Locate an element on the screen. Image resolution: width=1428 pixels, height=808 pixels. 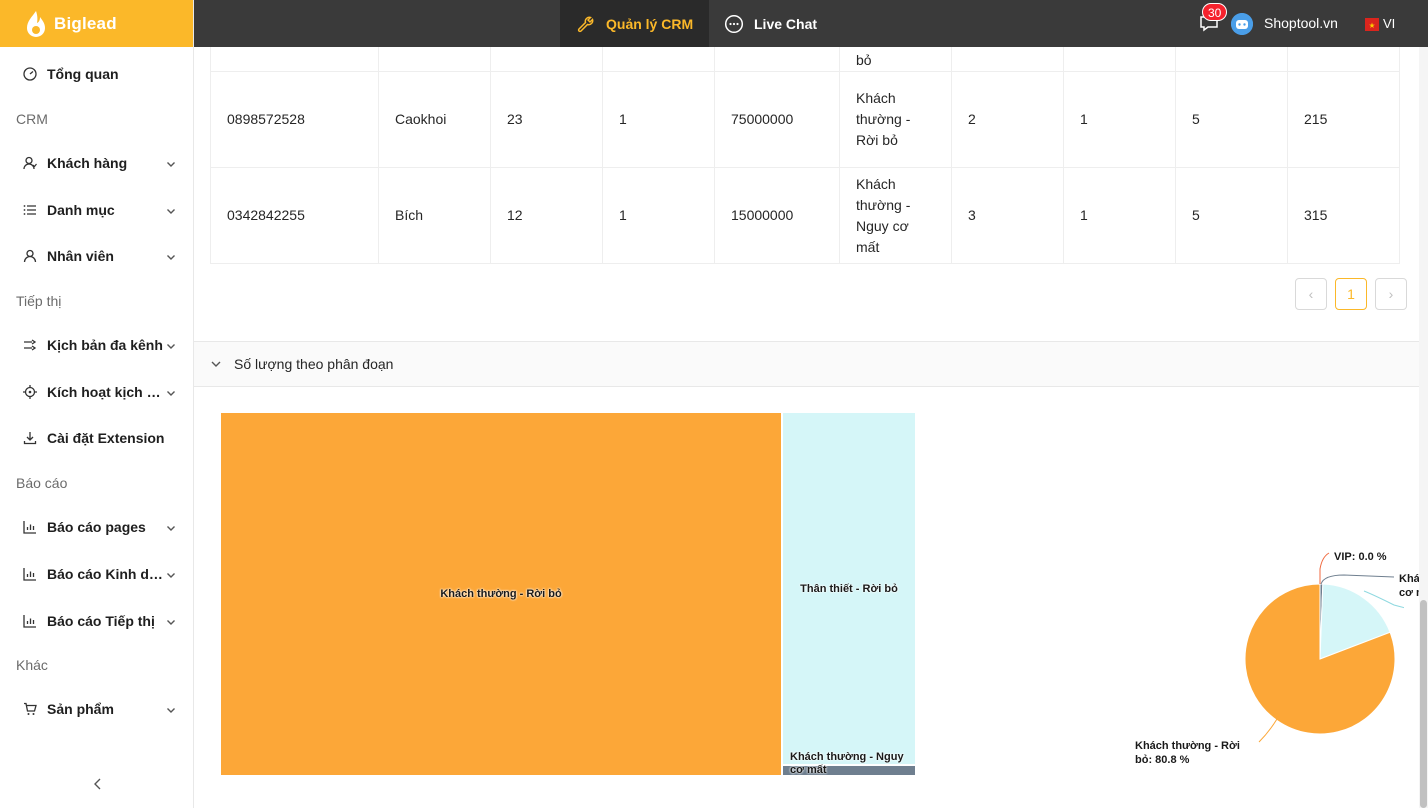
notification-badge: 30 is located at coordinates (1215, 12).